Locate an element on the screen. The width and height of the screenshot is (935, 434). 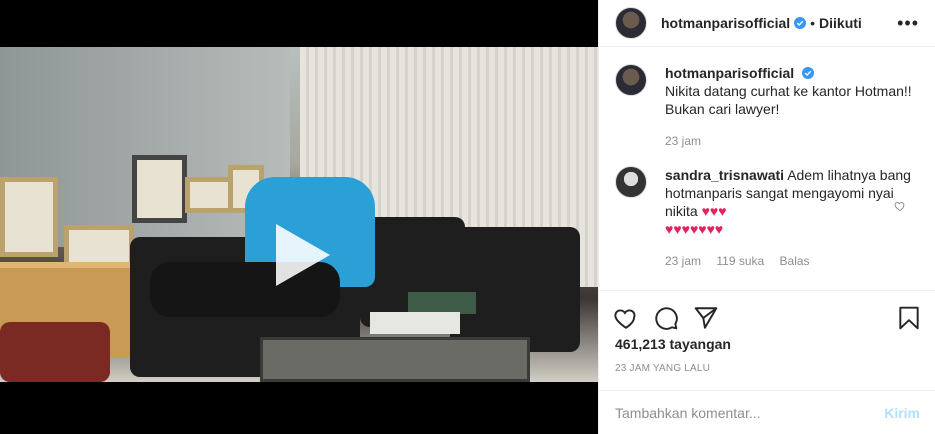
red-chair is located at coordinates (55, 352).